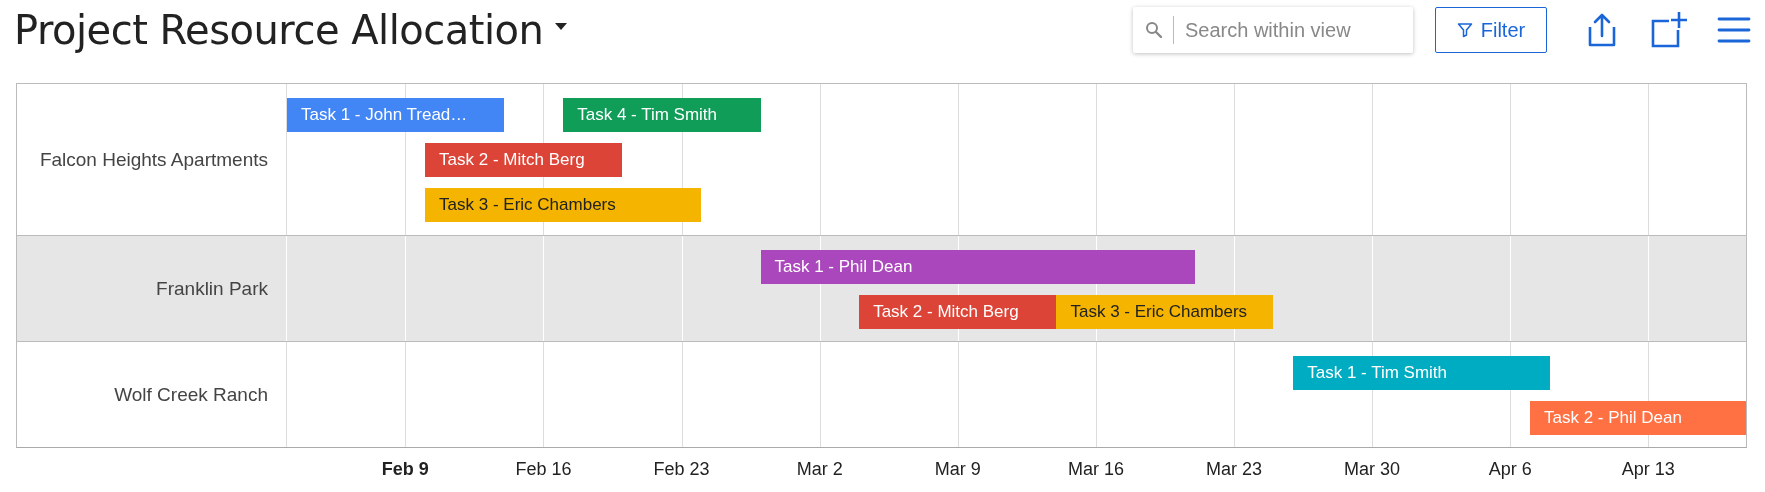 The image size is (1765, 492). Describe the element at coordinates (681, 469) in the screenshot. I see `axis-label: Feb 23` at that location.